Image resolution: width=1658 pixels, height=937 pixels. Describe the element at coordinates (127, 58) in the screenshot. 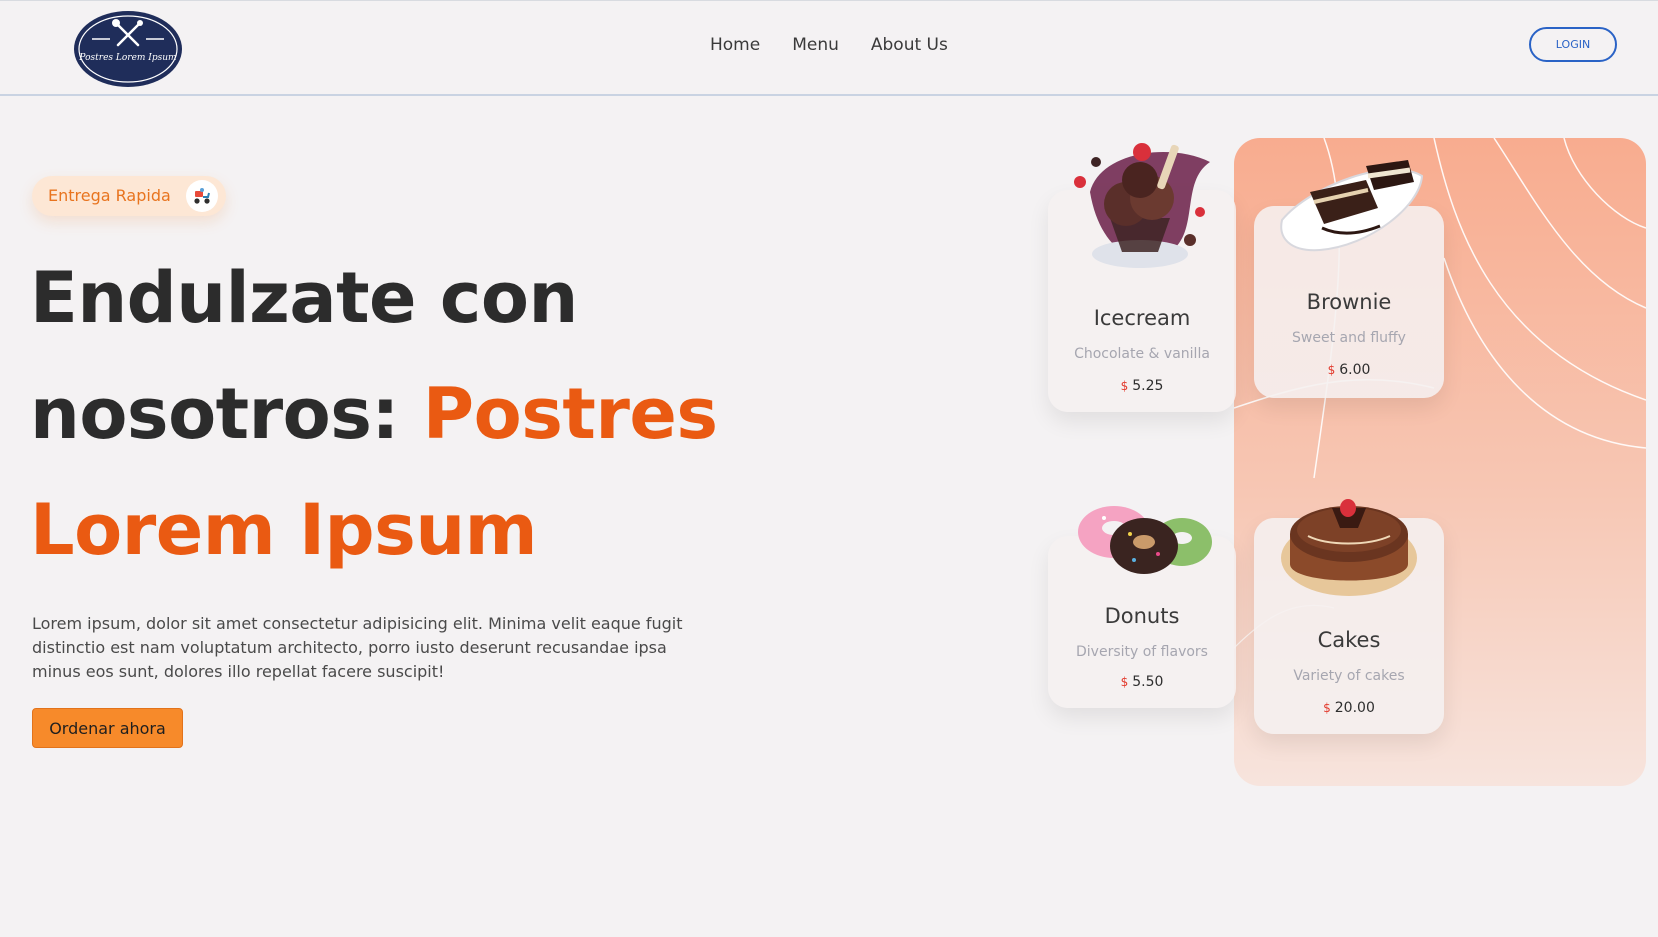

I see `logo-text: Postres Lorem Ipsum` at that location.